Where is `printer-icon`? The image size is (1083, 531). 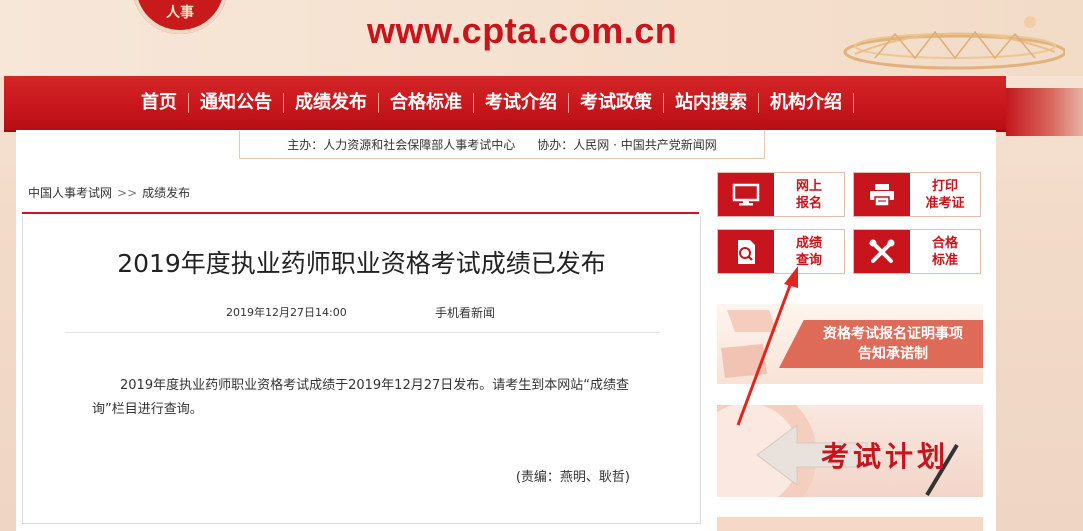
printer-icon is located at coordinates (882, 194).